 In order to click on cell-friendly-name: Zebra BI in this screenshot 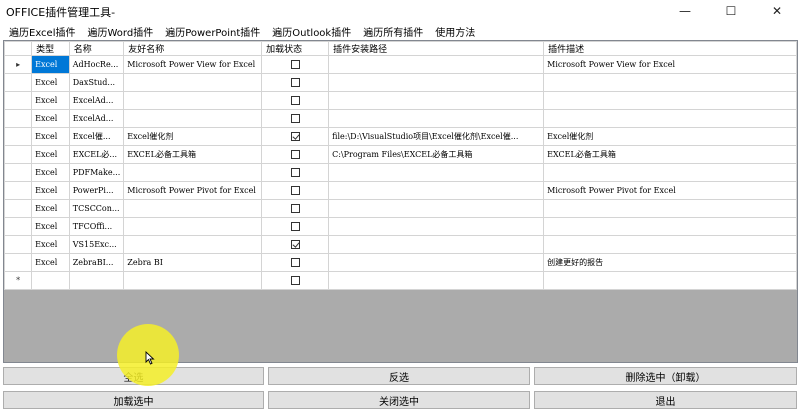, I will do `click(193, 262)`.